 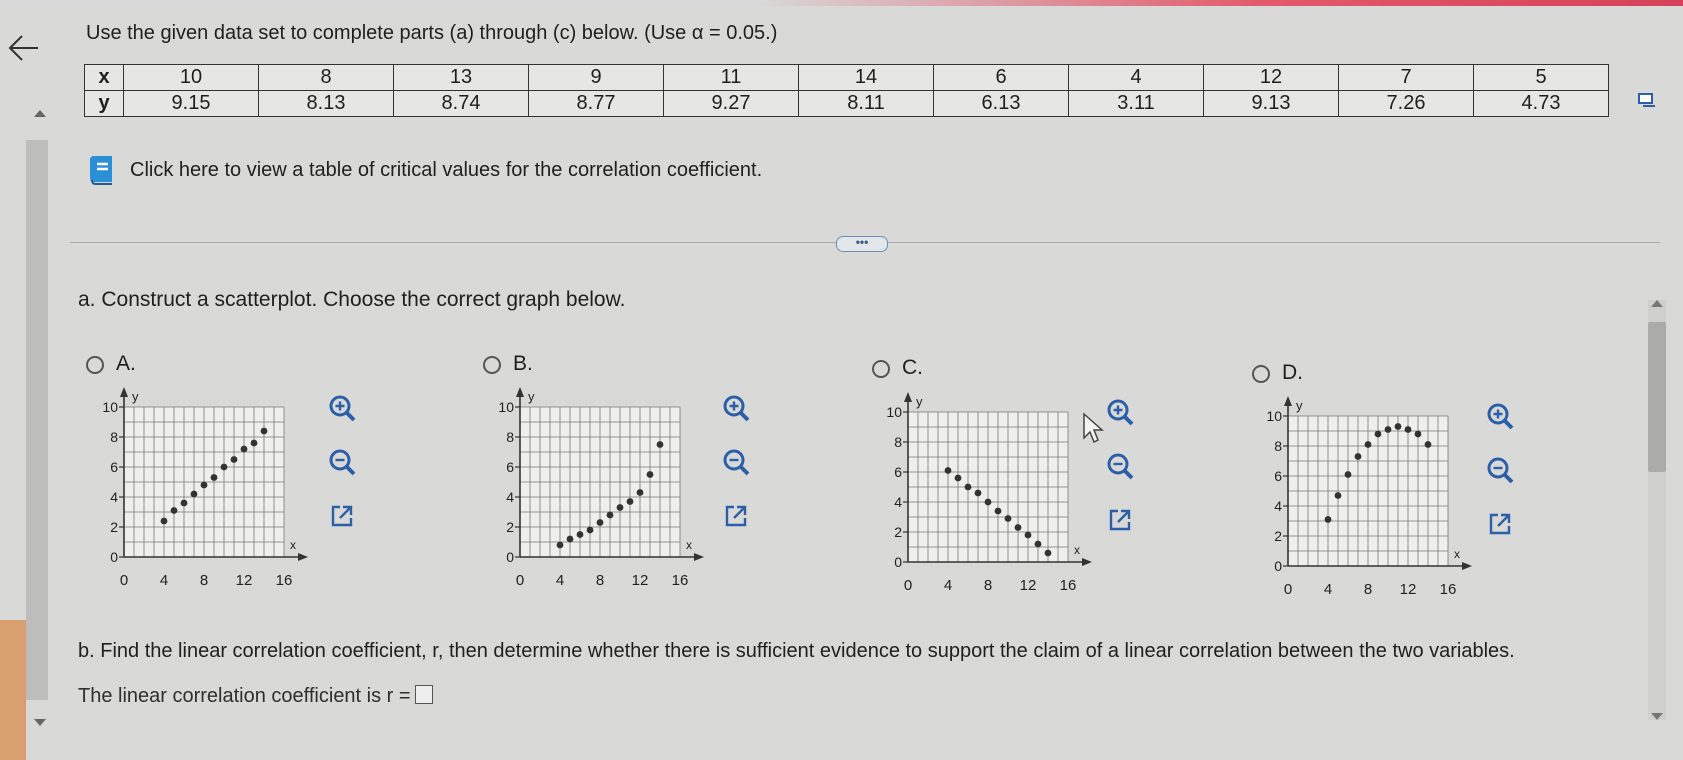 What do you see at coordinates (1541, 77) in the screenshot?
I see `table-cell: 5` at bounding box center [1541, 77].